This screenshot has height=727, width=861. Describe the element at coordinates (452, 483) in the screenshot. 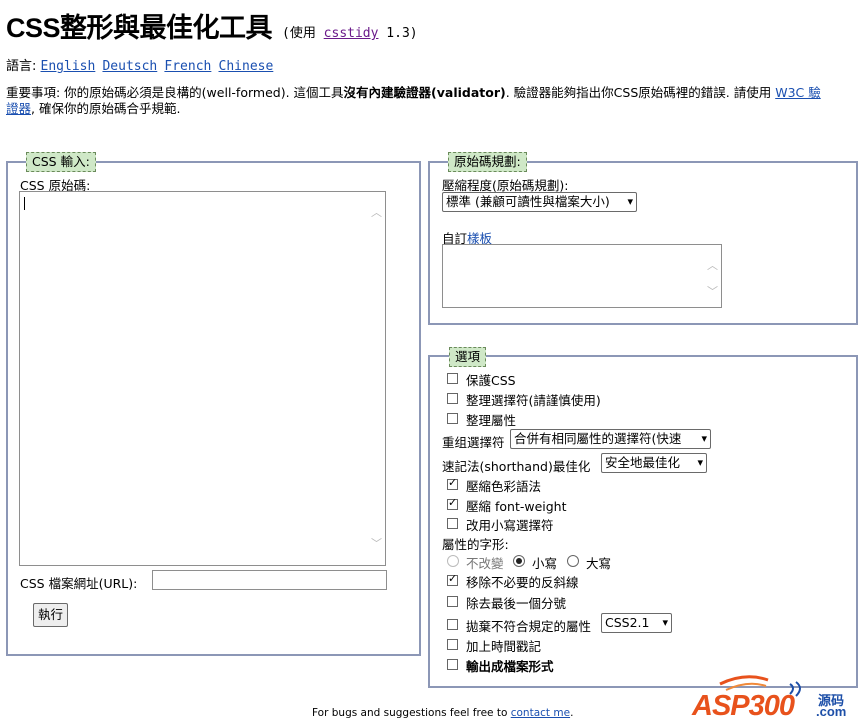

I see `compress-colors-checkbox` at that location.